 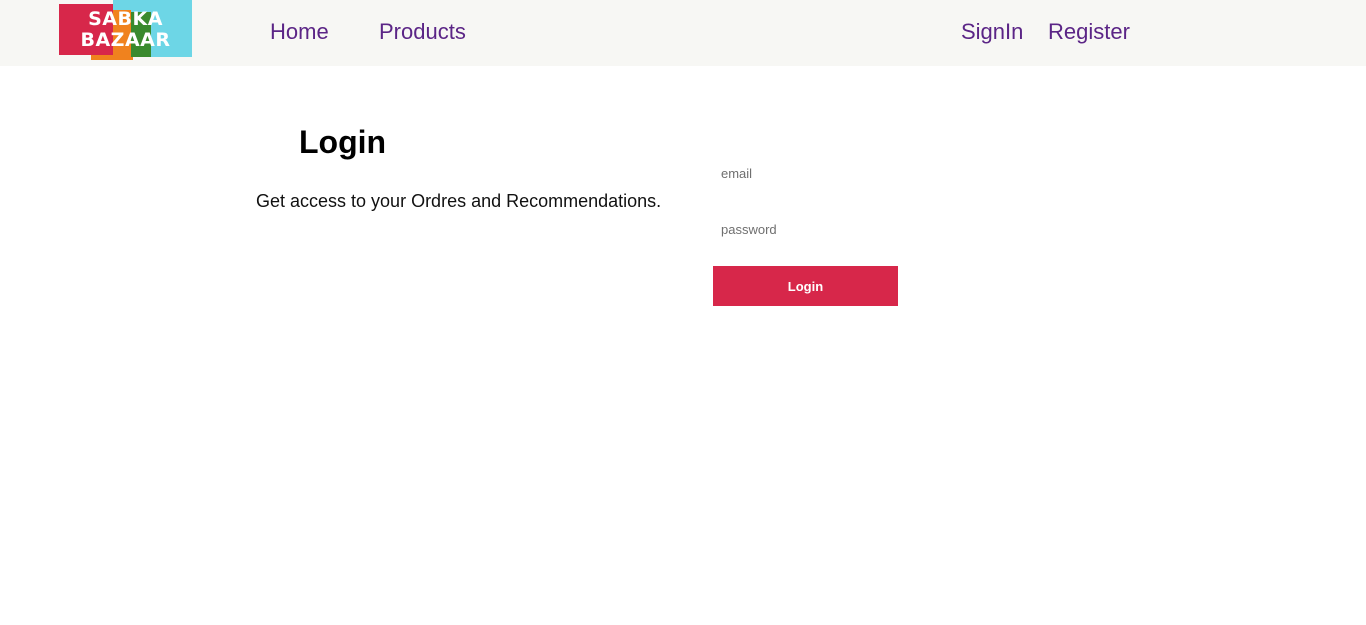 I want to click on nav-products-link: Products, so click(x=422, y=32).